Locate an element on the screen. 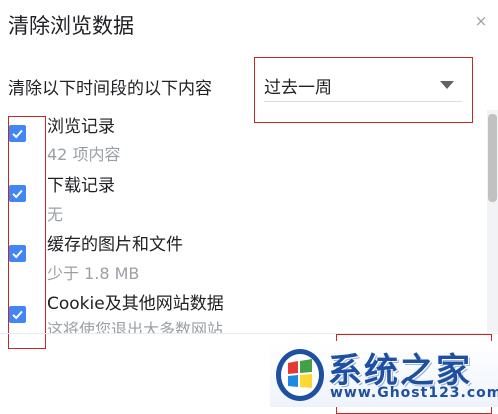  item-detail-cookies: 这将使您退出大多数网站 is located at coordinates (135, 326).